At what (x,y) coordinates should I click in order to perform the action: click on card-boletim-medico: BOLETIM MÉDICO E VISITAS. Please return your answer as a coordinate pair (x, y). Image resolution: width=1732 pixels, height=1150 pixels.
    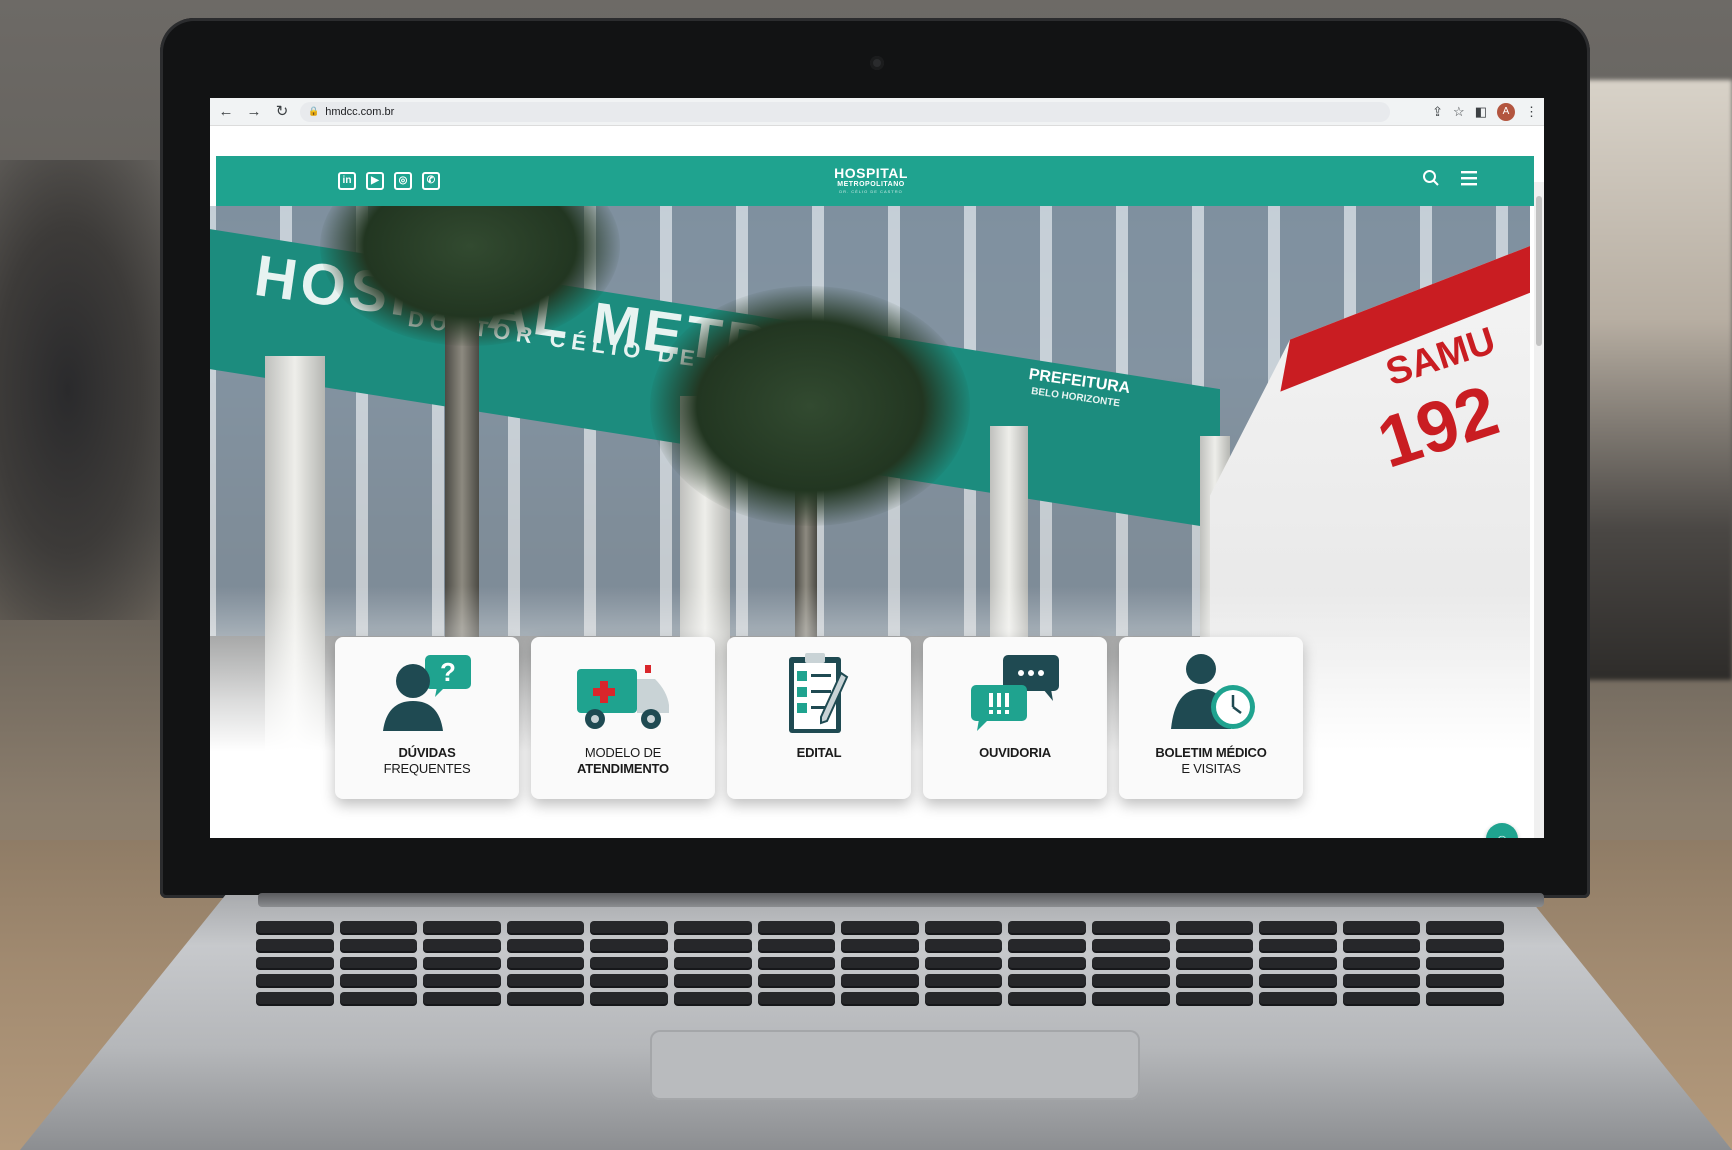
    Looking at the image, I should click on (1211, 718).